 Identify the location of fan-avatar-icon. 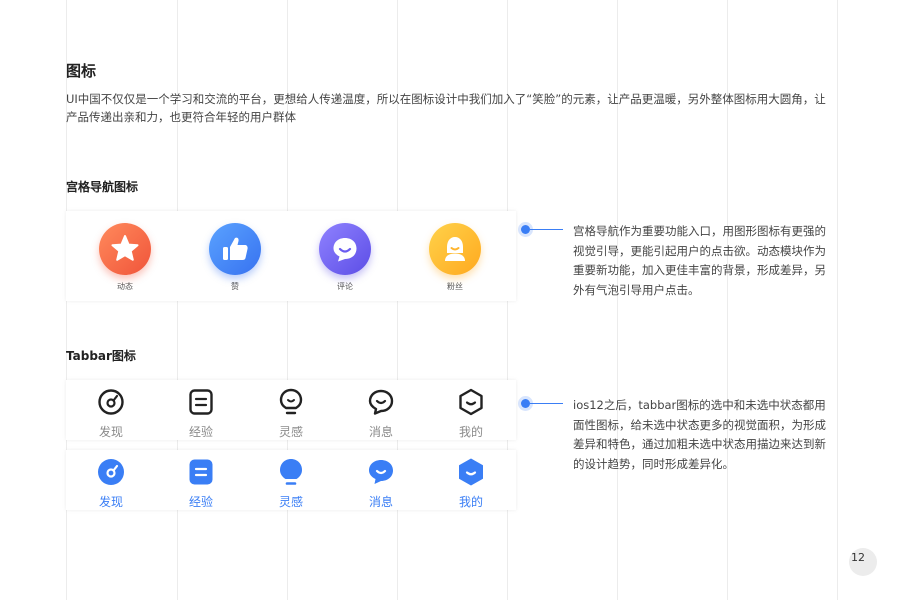
(455, 249).